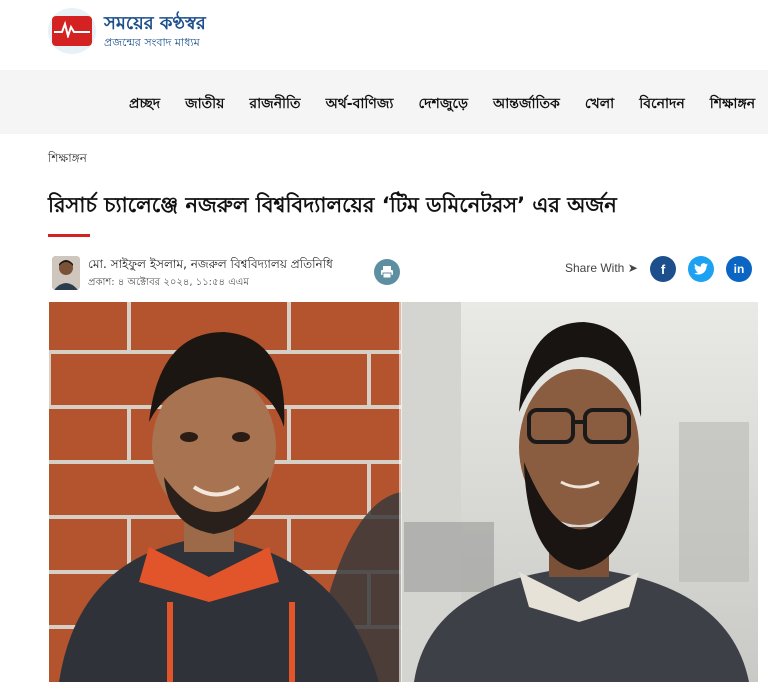  Describe the element at coordinates (601, 268) in the screenshot. I see `share-label: Share With ➤` at that location.